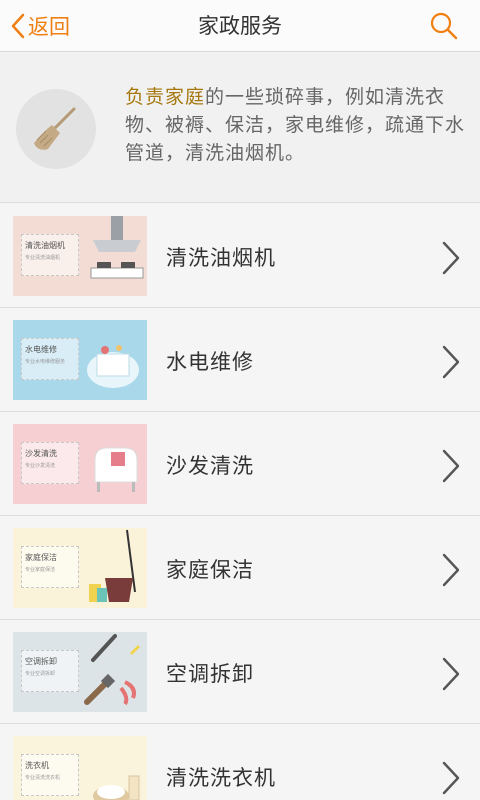 The height and width of the screenshot is (800, 480). What do you see at coordinates (80, 256) in the screenshot?
I see `service-thumbnail: 清洗油烟机专业清洗油烟机` at bounding box center [80, 256].